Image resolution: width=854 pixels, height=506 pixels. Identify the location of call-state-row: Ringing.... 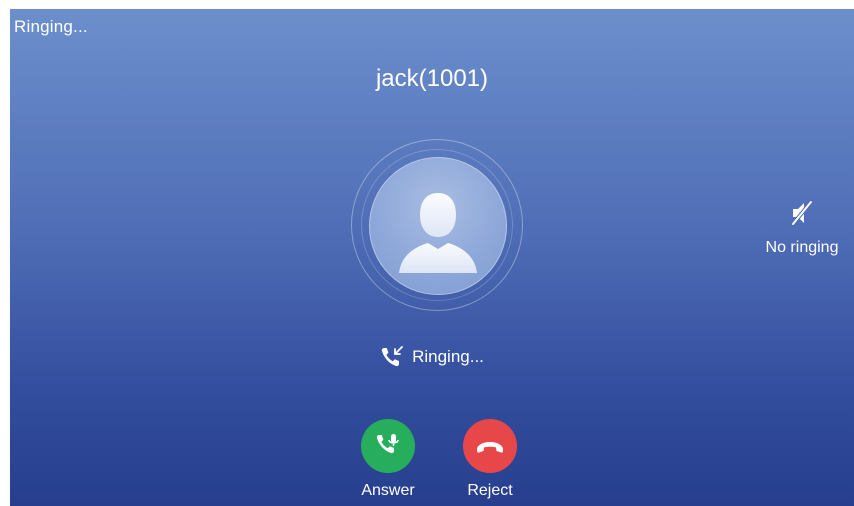
(432, 357).